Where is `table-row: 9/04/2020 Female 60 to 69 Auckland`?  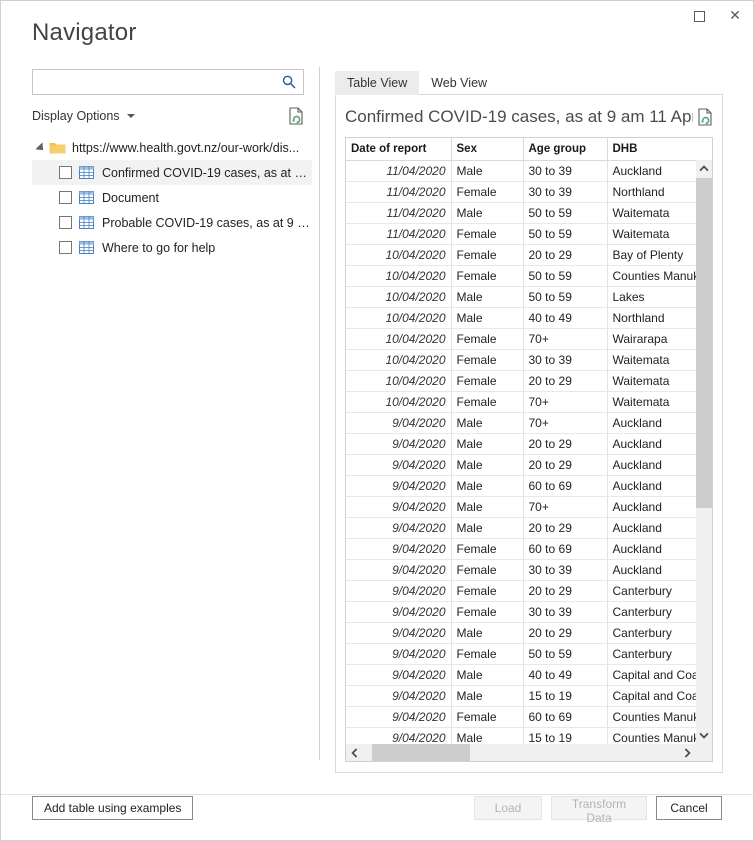
table-row: 9/04/2020 Female 60 to 69 Auckland is located at coordinates (529, 549).